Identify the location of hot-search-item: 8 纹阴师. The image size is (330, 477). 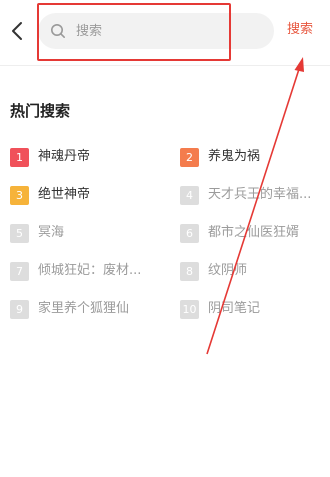
(213, 271).